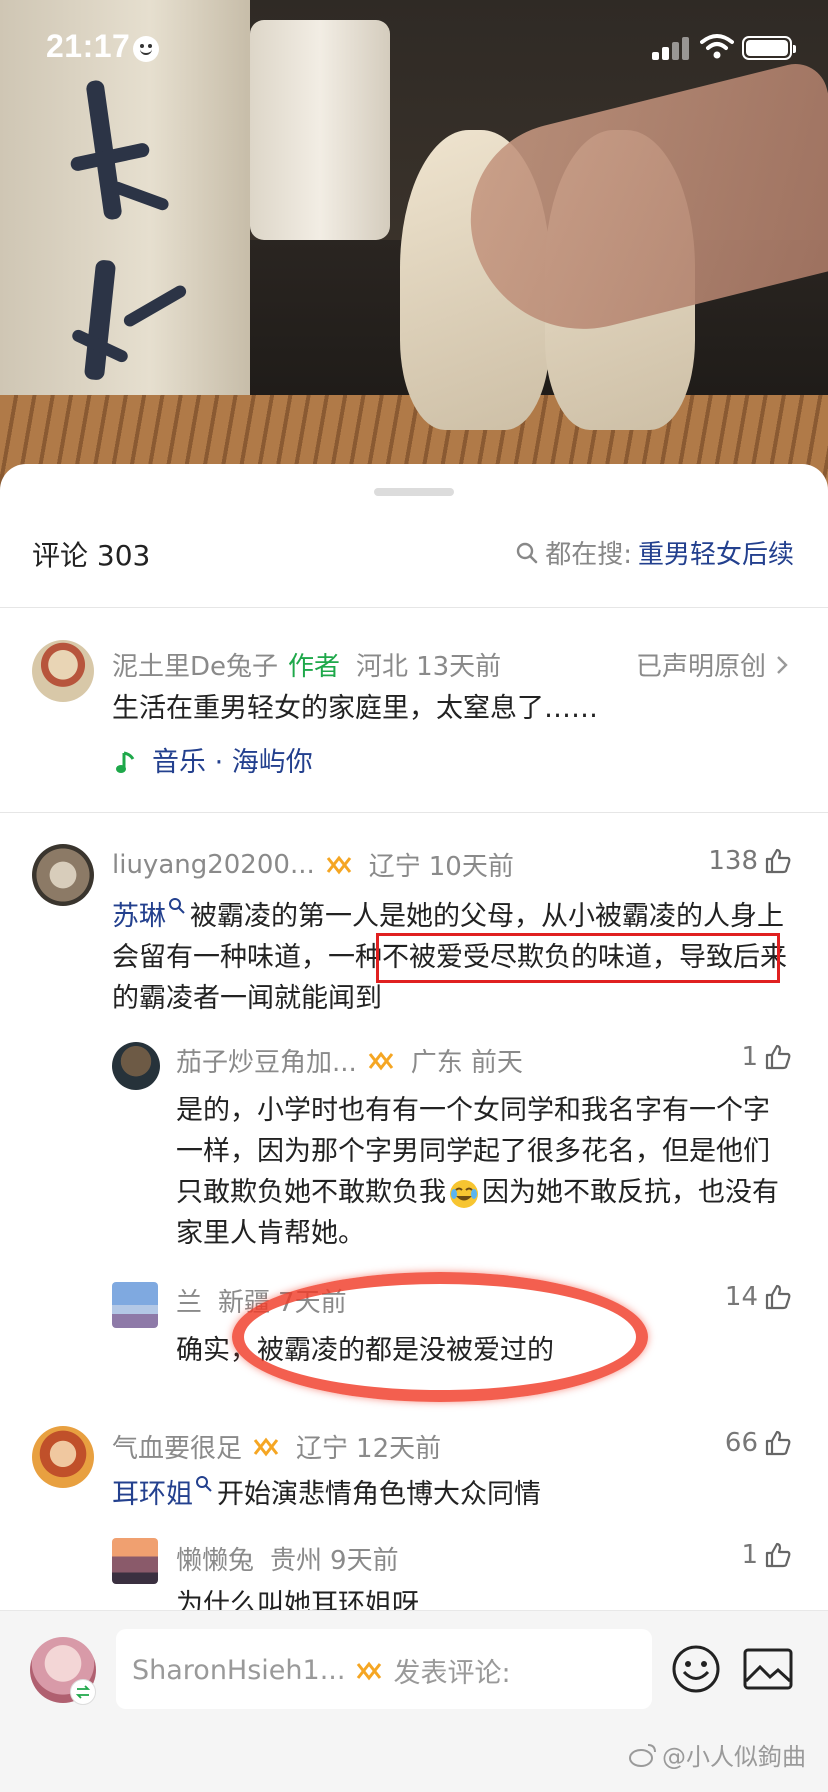 This screenshot has width=828, height=1792. What do you see at coordinates (382, 667) in the screenshot?
I see `post-location: 河北` at bounding box center [382, 667].